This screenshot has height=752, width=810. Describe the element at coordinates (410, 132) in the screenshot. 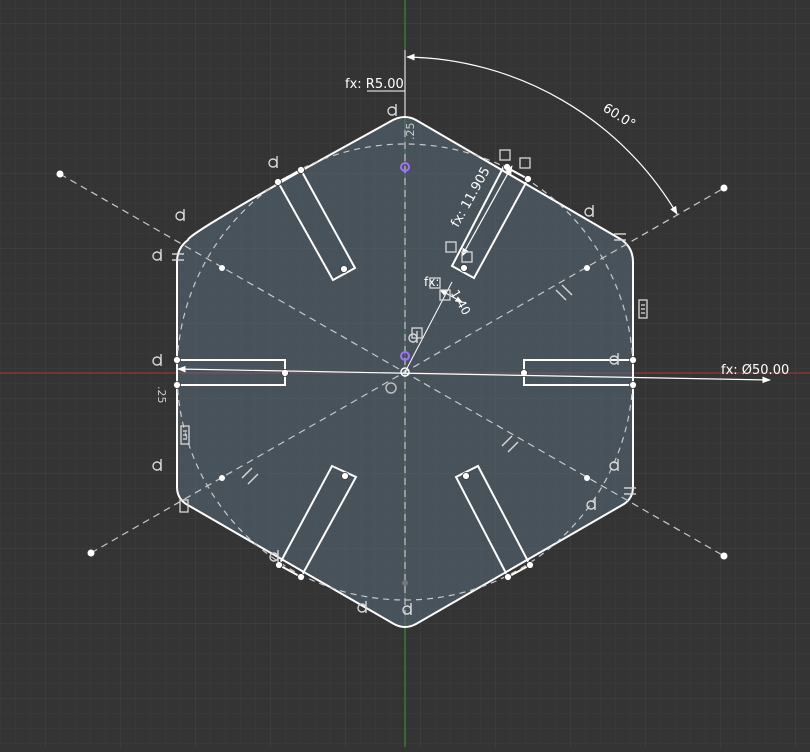

I see `top-offset-label: .25` at that location.